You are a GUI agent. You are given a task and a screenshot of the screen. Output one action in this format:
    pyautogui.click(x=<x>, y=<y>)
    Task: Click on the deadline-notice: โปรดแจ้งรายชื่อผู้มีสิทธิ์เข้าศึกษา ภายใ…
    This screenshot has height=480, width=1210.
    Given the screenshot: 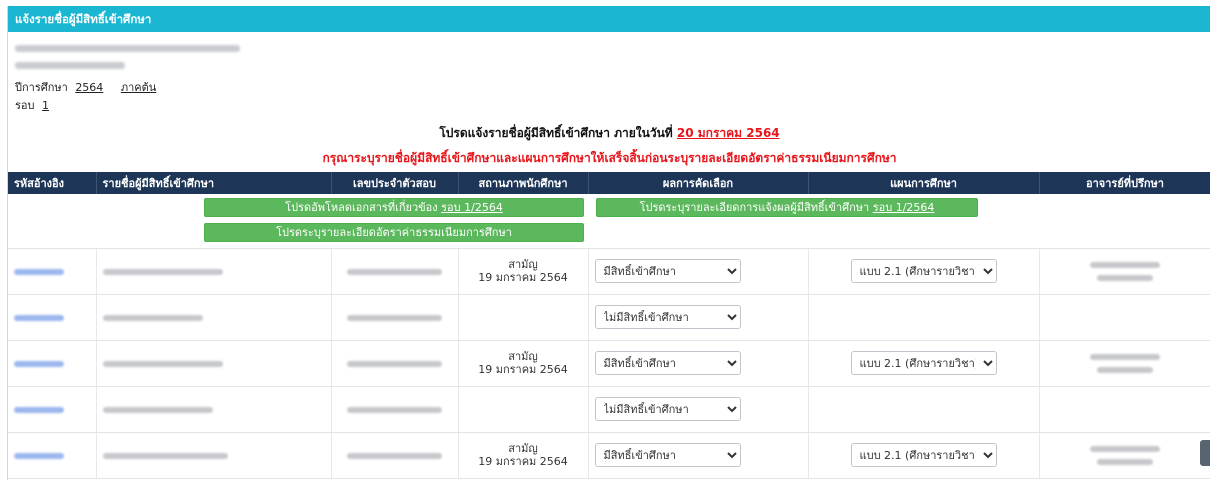 What is the action you would take?
    pyautogui.click(x=609, y=133)
    